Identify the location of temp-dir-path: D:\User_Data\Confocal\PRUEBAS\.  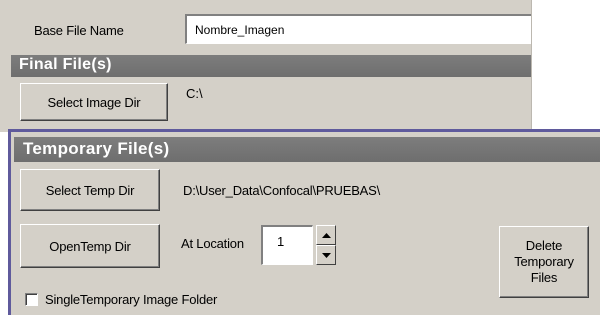
(282, 190).